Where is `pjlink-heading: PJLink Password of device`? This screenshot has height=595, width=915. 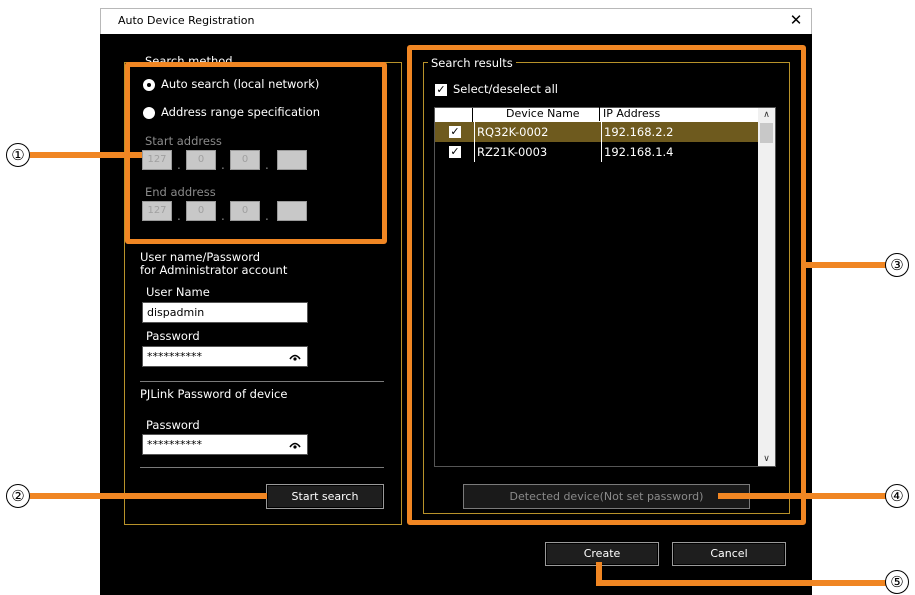 pjlink-heading: PJLink Password of device is located at coordinates (214, 394).